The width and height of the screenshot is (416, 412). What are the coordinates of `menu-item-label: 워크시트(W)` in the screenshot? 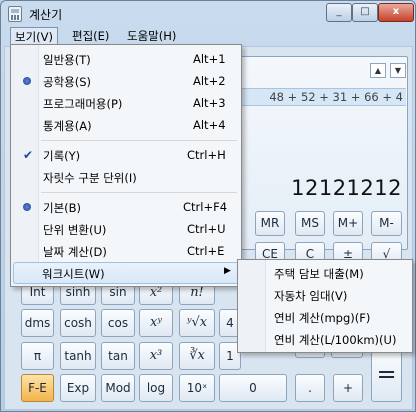 It's located at (73, 274).